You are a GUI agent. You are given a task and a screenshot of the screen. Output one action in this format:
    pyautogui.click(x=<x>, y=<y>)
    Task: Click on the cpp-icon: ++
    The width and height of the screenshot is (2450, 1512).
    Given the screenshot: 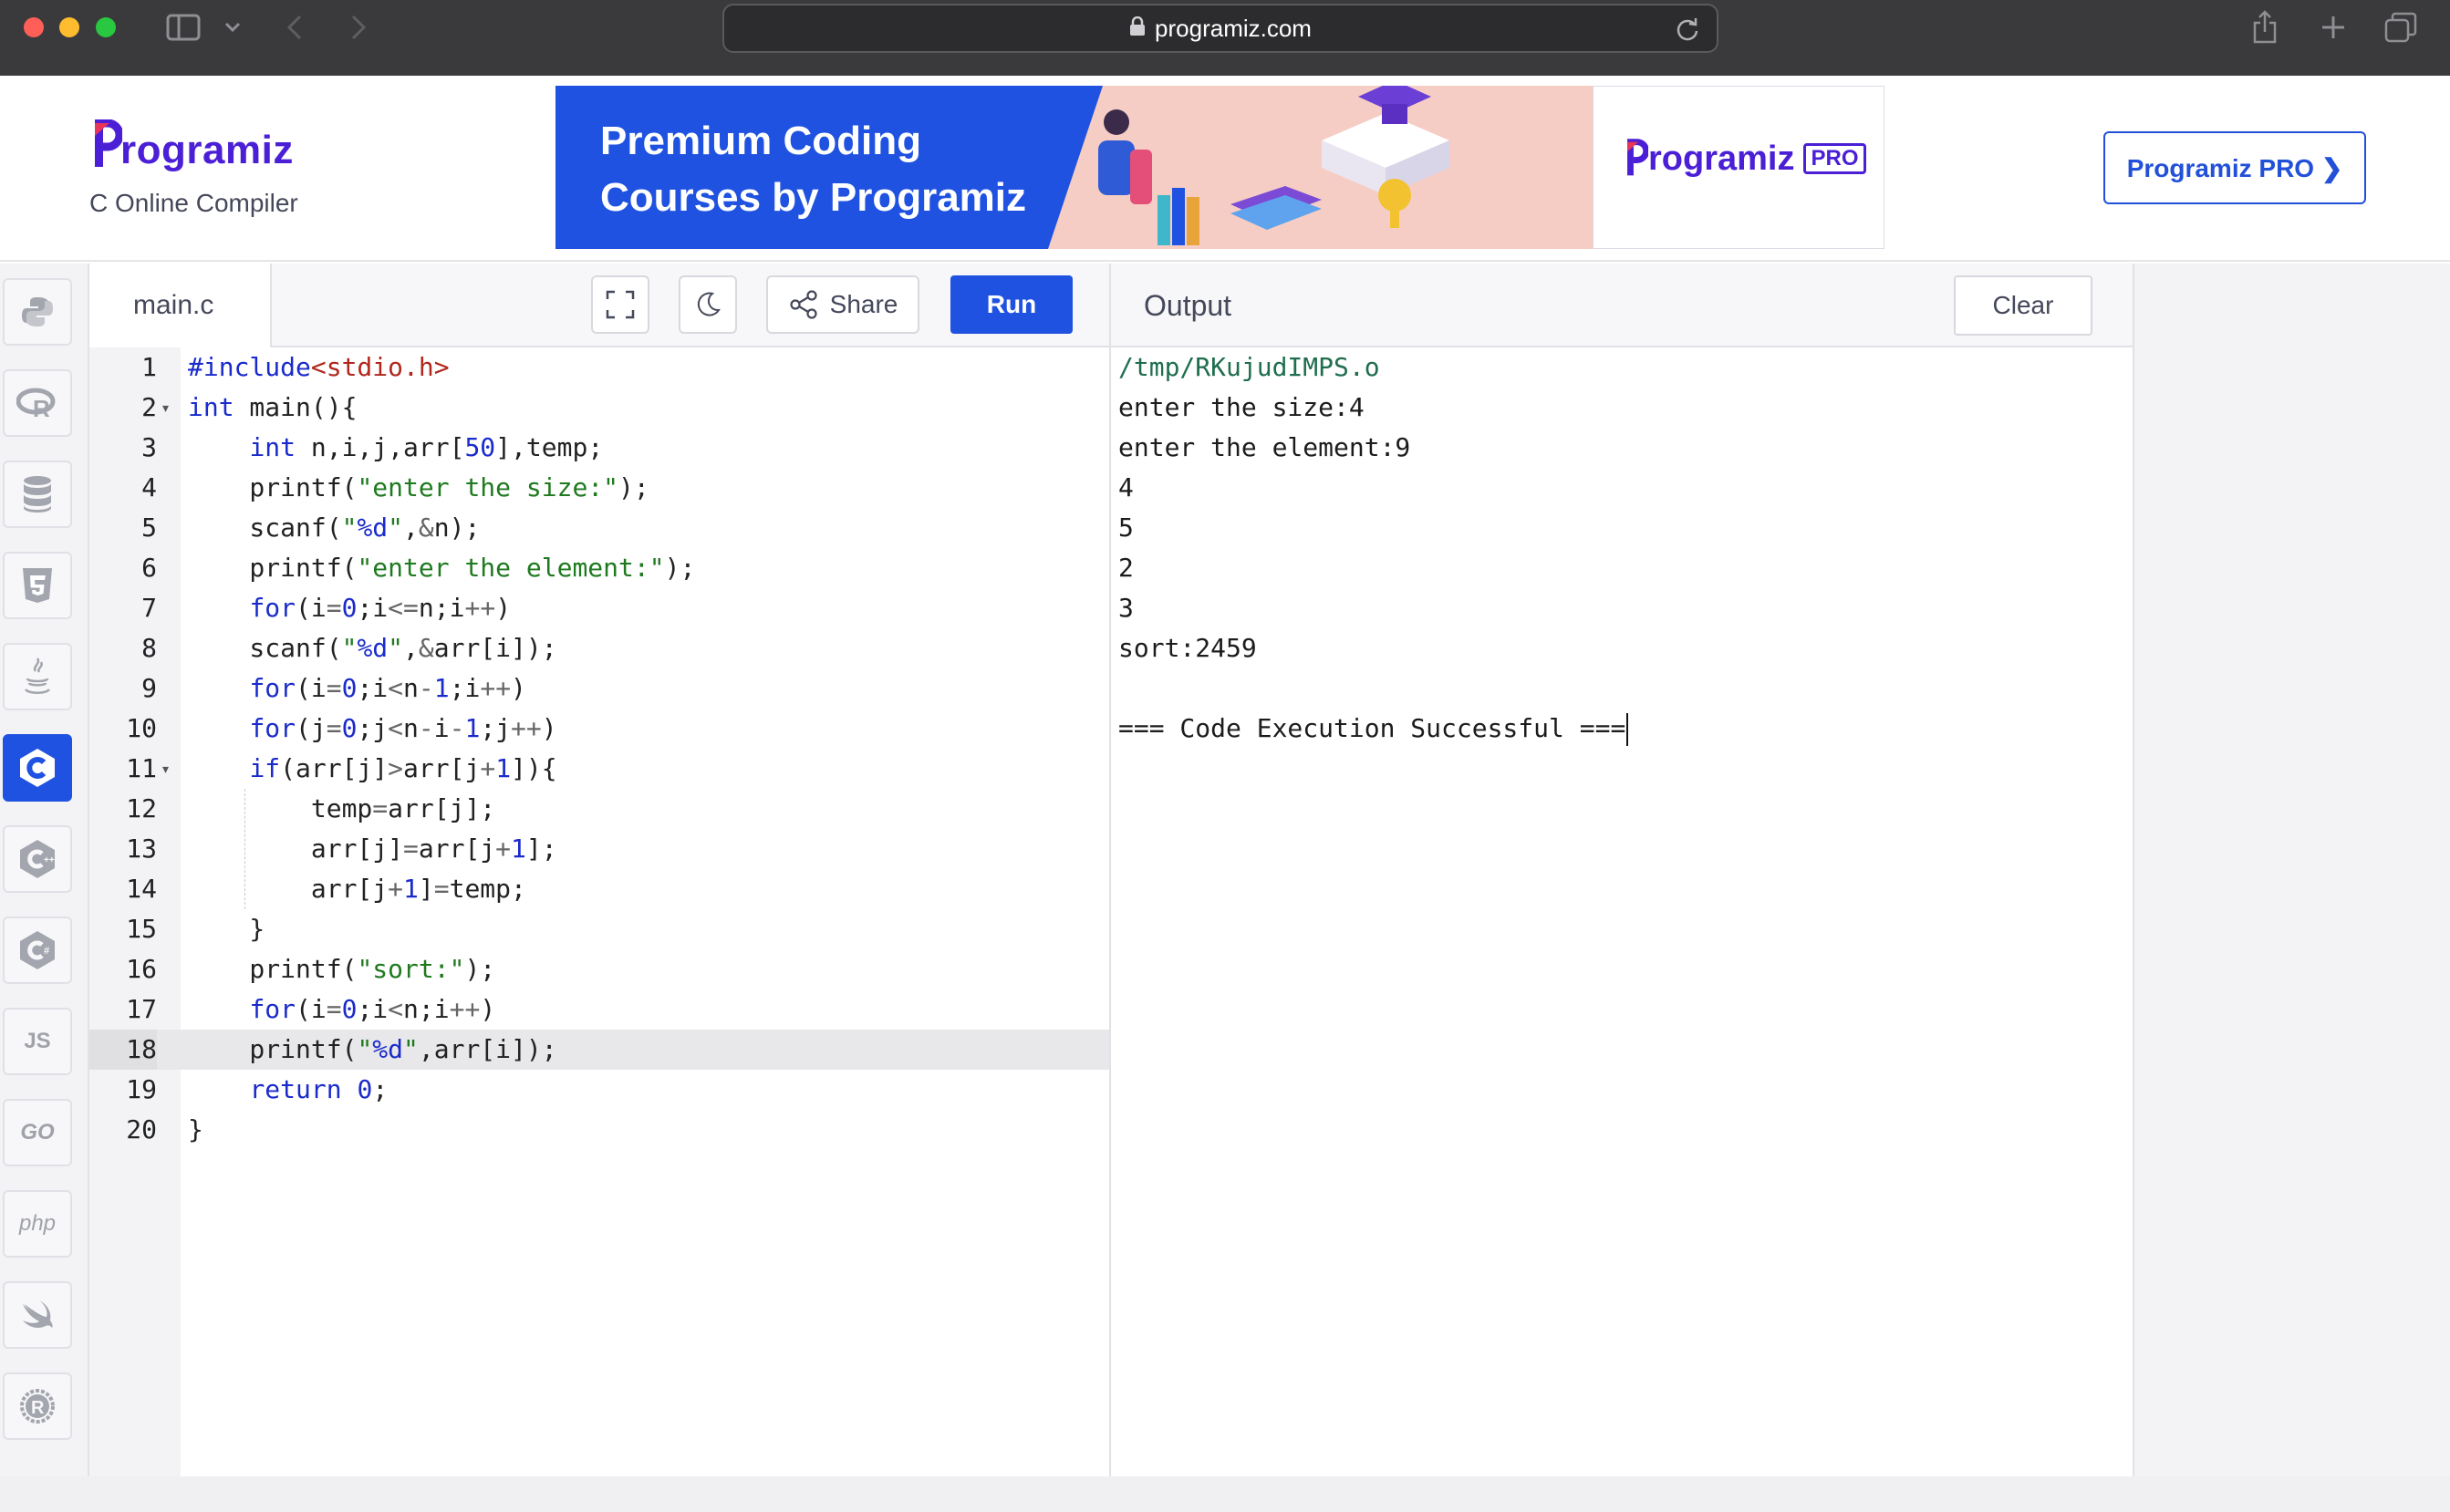 What is the action you would take?
    pyautogui.click(x=37, y=859)
    